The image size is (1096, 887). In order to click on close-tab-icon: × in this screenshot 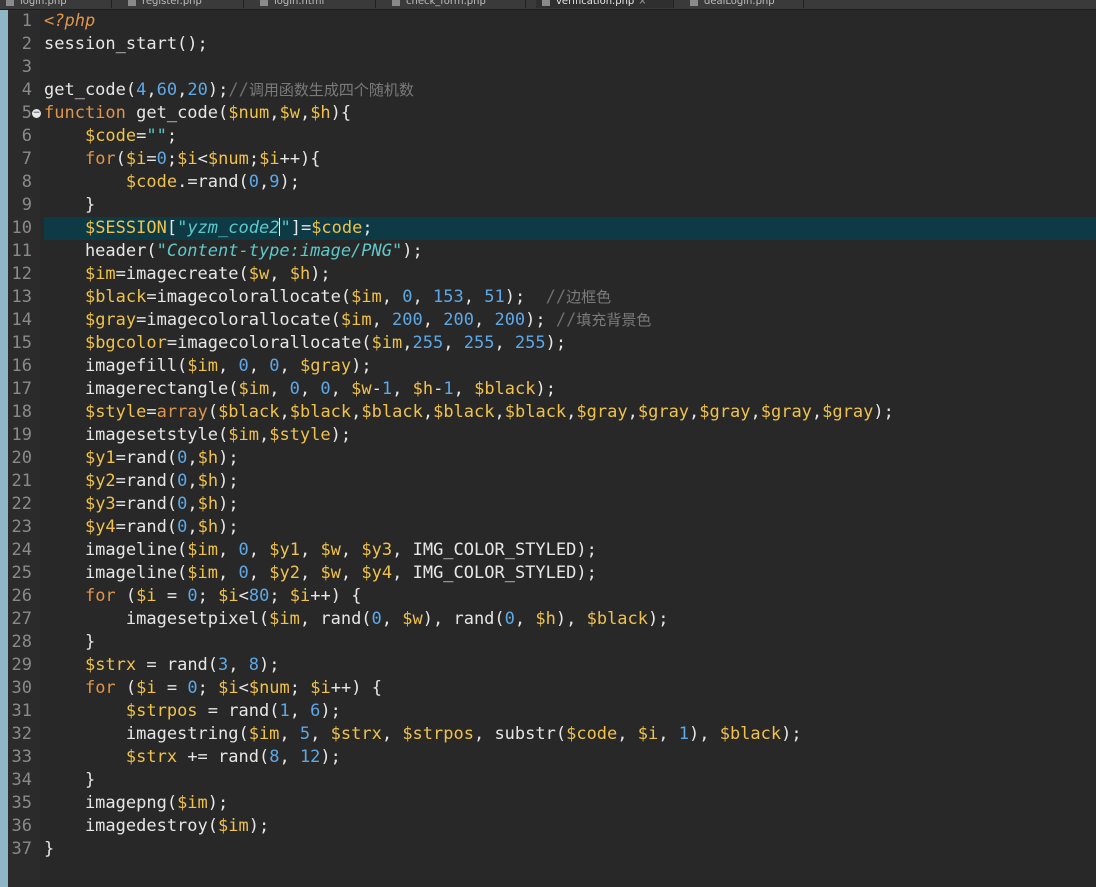, I will do `click(642, 3)`.